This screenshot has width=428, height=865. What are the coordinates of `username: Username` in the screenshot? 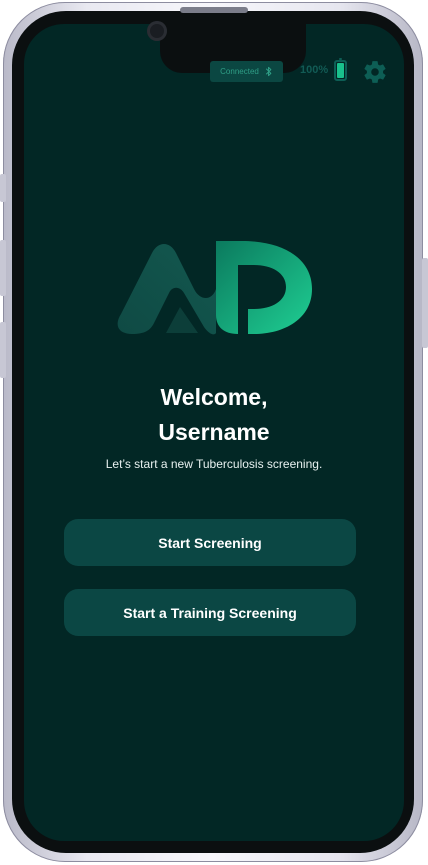 It's located at (214, 432).